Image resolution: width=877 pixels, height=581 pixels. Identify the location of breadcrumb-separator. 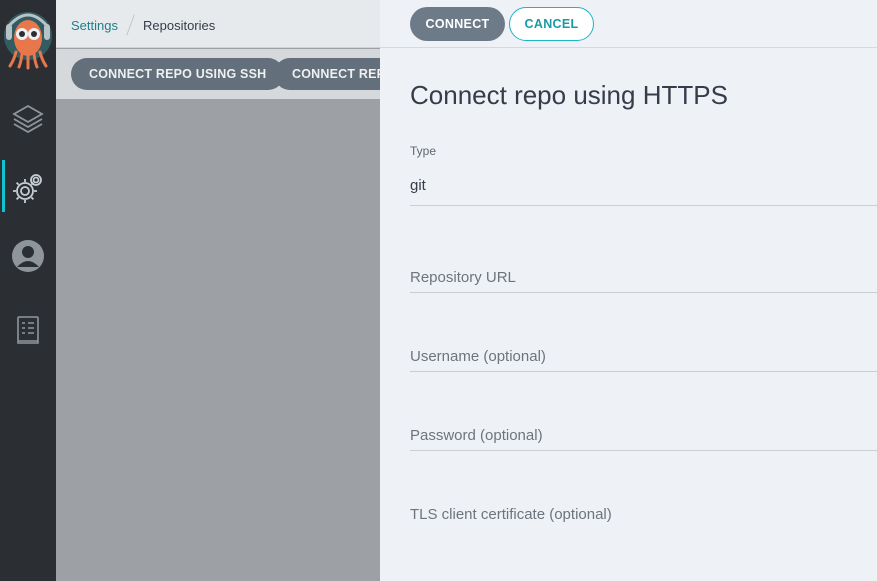
(130, 25).